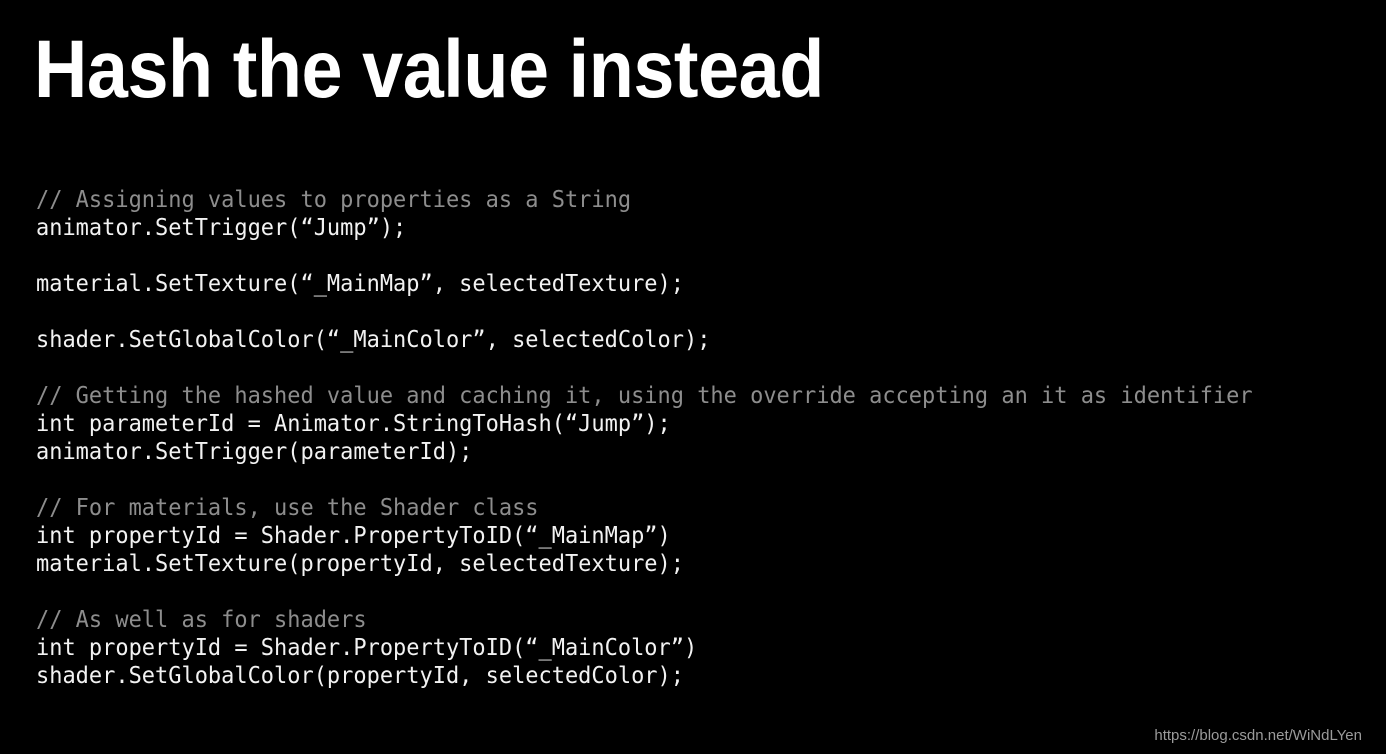 The height and width of the screenshot is (754, 1386). What do you see at coordinates (429, 69) in the screenshot?
I see `page-title: Hash the value instead` at bounding box center [429, 69].